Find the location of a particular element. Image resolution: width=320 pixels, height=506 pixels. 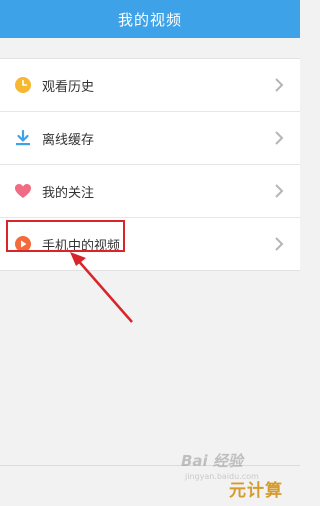

menu-item-offline-cache: 离线缓存 is located at coordinates (150, 138).